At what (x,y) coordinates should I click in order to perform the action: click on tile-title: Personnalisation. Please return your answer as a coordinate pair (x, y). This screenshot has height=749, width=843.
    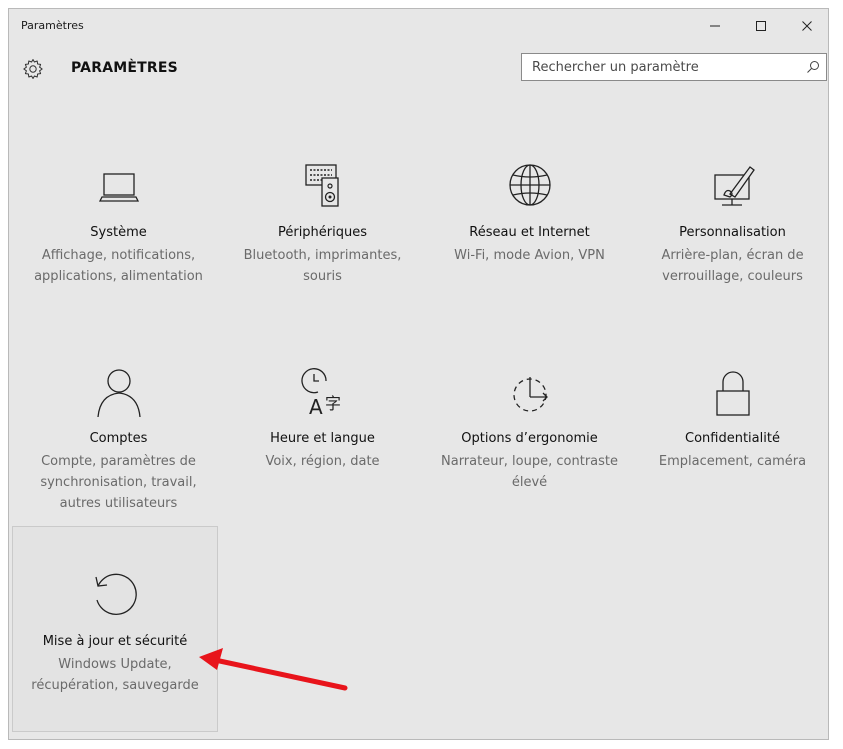
    Looking at the image, I should click on (732, 232).